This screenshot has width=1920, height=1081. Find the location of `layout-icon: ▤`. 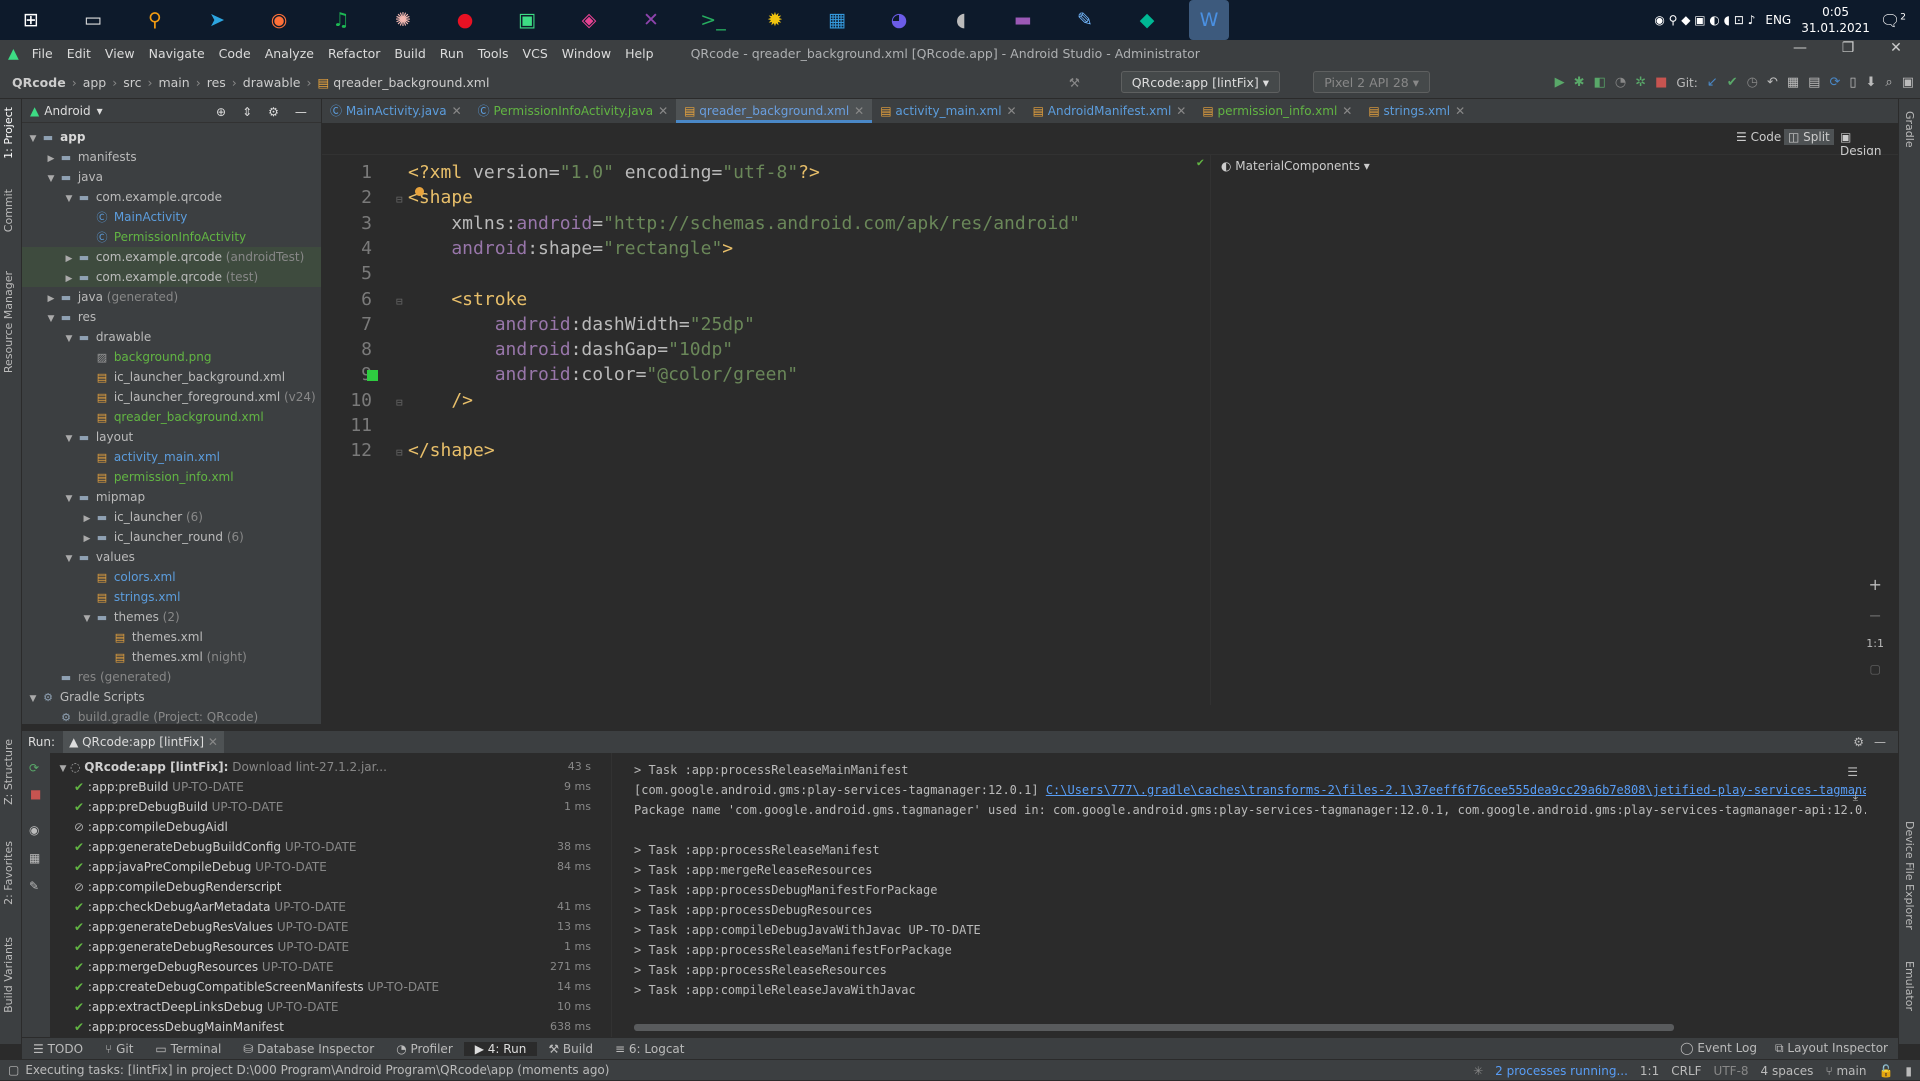

layout-icon: ▤ is located at coordinates (1814, 82).